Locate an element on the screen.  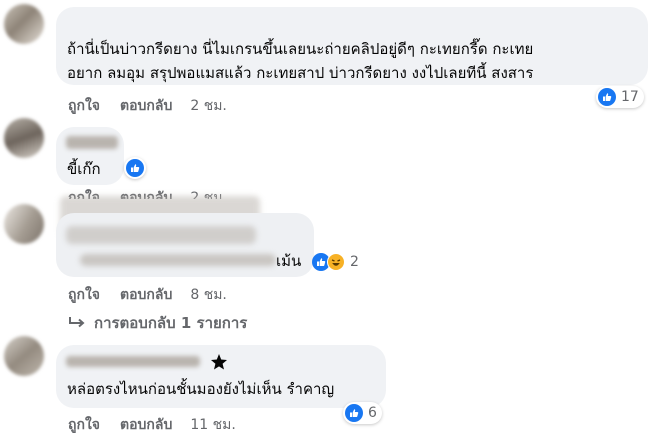
view-replies-link: การตอบกลับ 1 รายการ is located at coordinates (157, 323).